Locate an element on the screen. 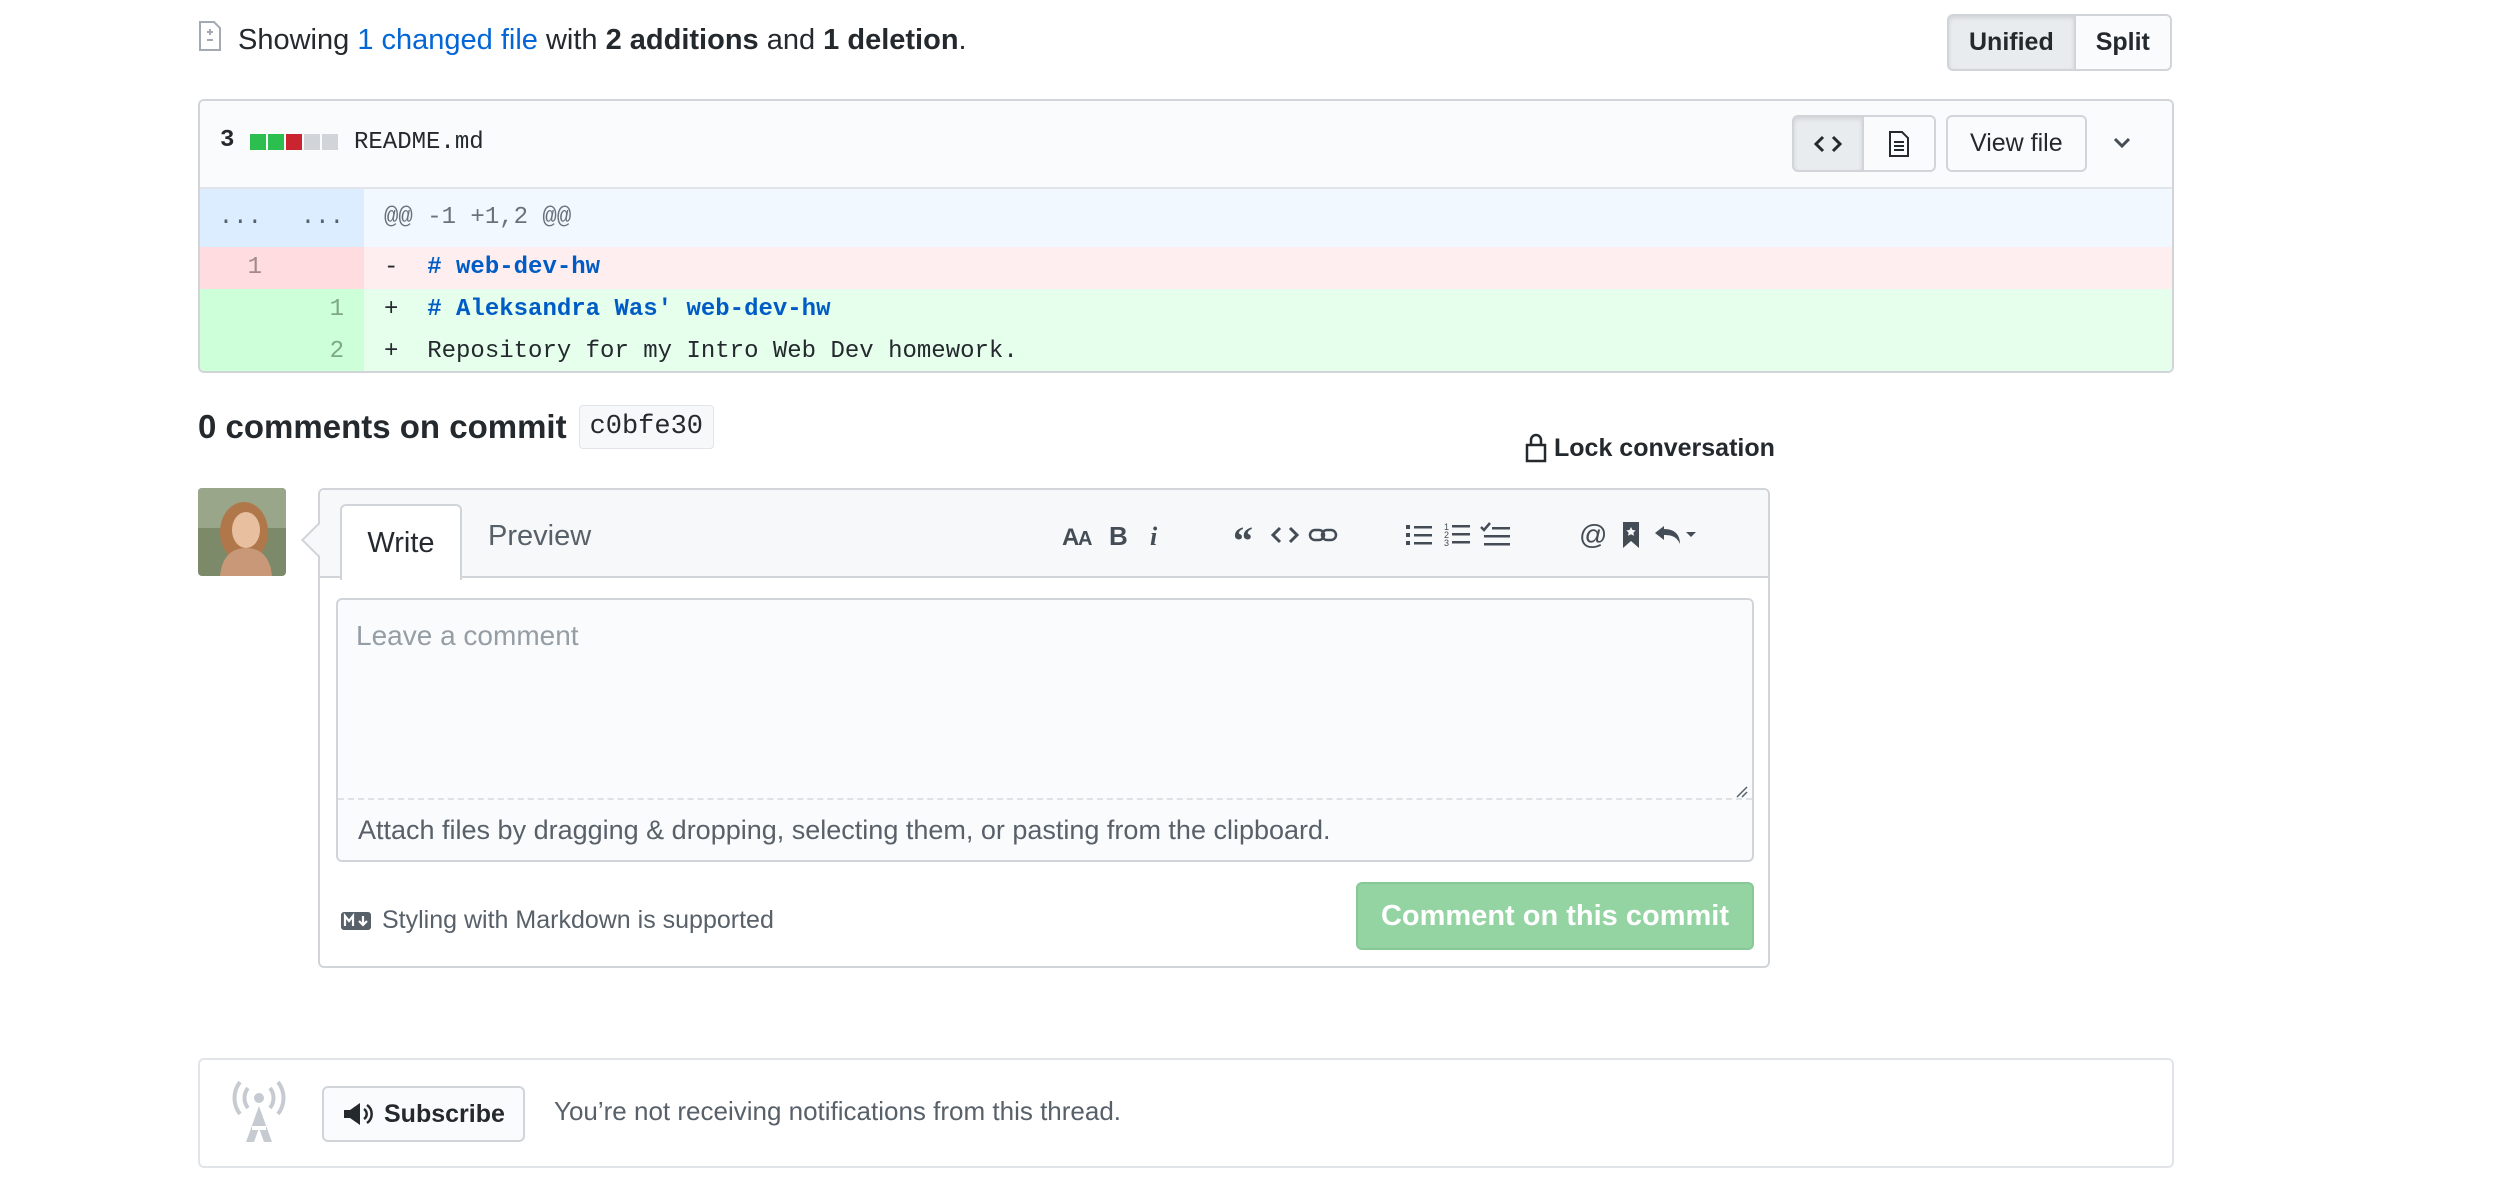  additions-count: 2 additions is located at coordinates (682, 40).